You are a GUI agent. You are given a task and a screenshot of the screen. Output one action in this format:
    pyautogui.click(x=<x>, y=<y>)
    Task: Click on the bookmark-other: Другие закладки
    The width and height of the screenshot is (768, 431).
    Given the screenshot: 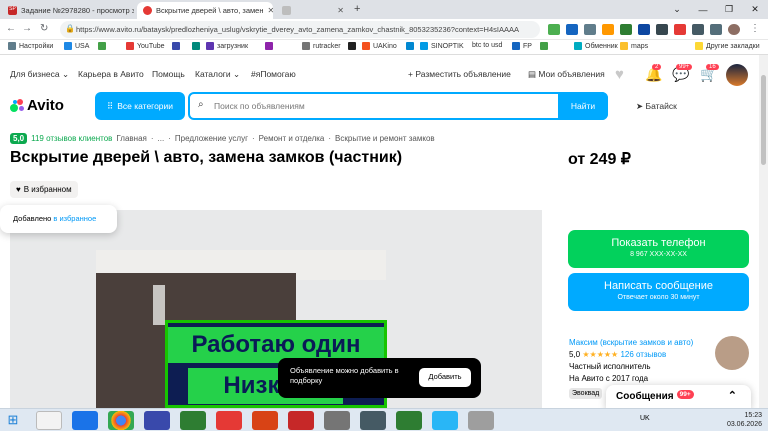 What is the action you would take?
    pyautogui.click(x=727, y=46)
    